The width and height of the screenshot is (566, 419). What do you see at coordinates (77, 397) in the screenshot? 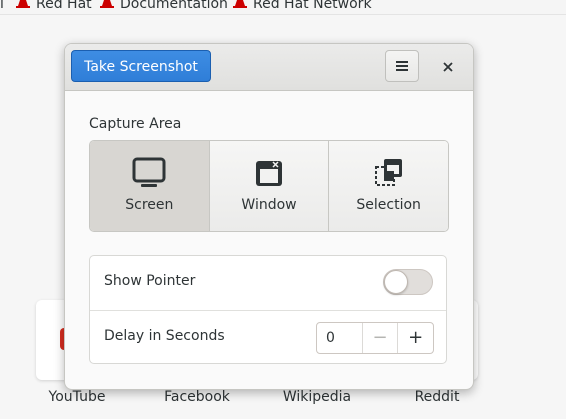
I see `top-site-label: YouTube` at bounding box center [77, 397].